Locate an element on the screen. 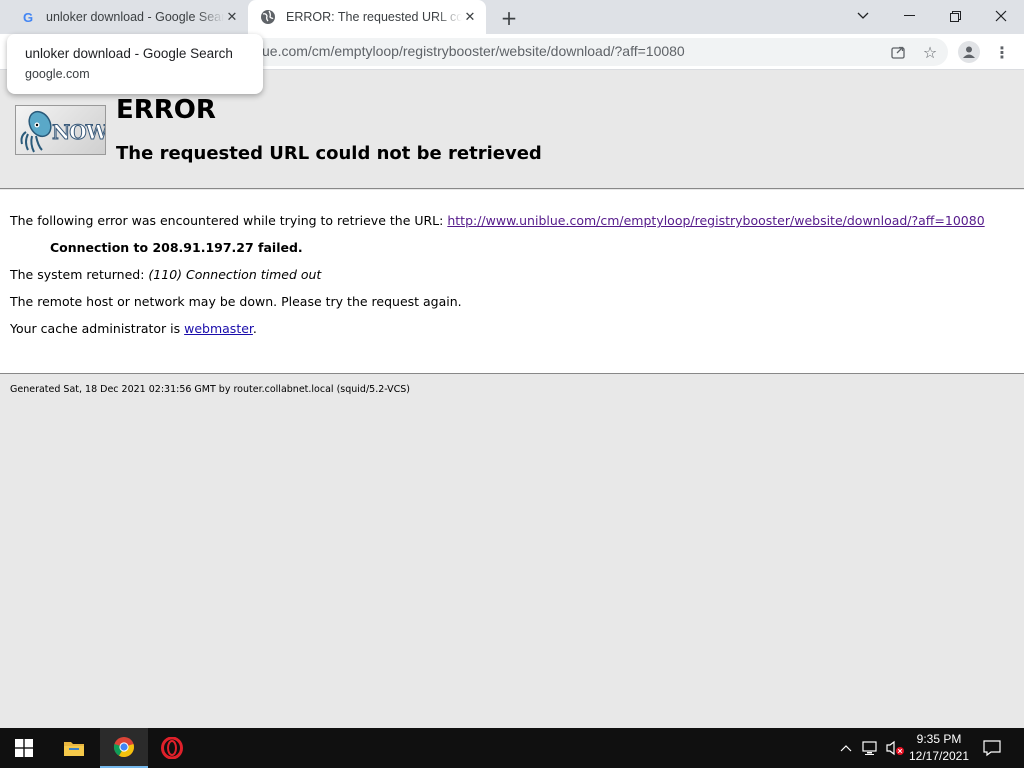  windows-icon is located at coordinates (24, 748).